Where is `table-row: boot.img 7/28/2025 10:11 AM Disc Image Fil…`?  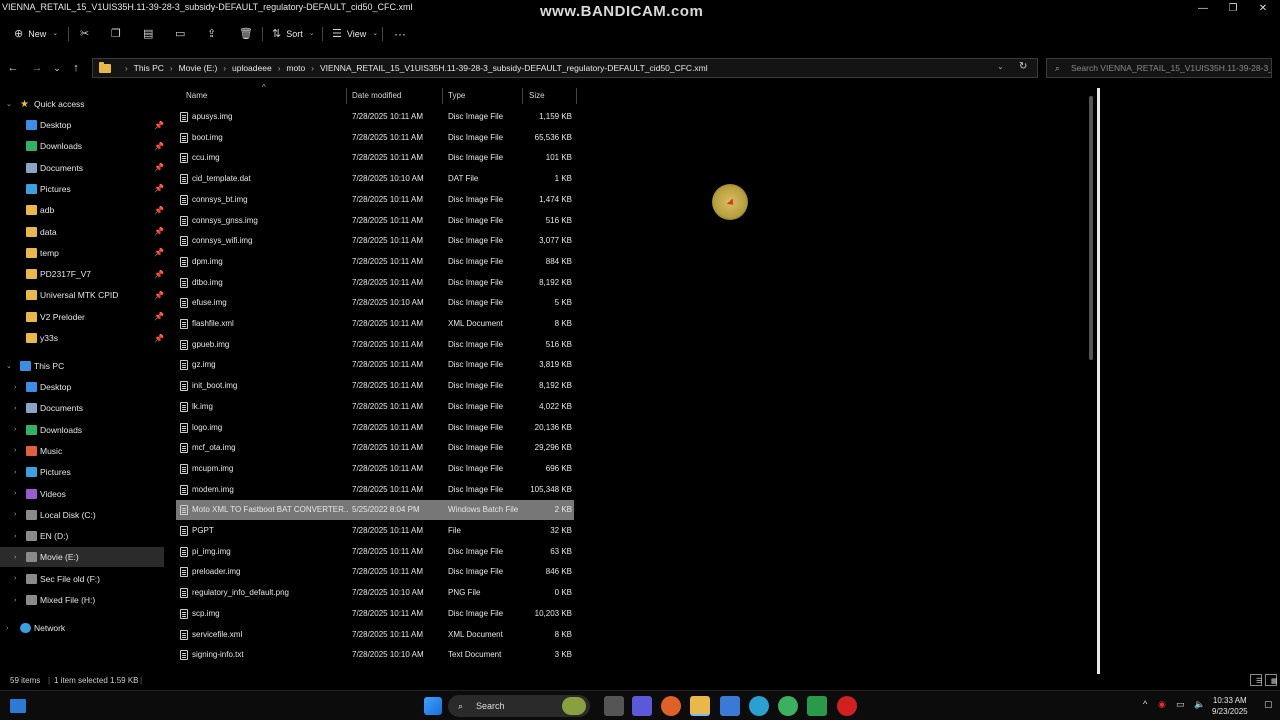 table-row: boot.img 7/28/2025 10:11 AM Disc Image Fil… is located at coordinates (375, 138).